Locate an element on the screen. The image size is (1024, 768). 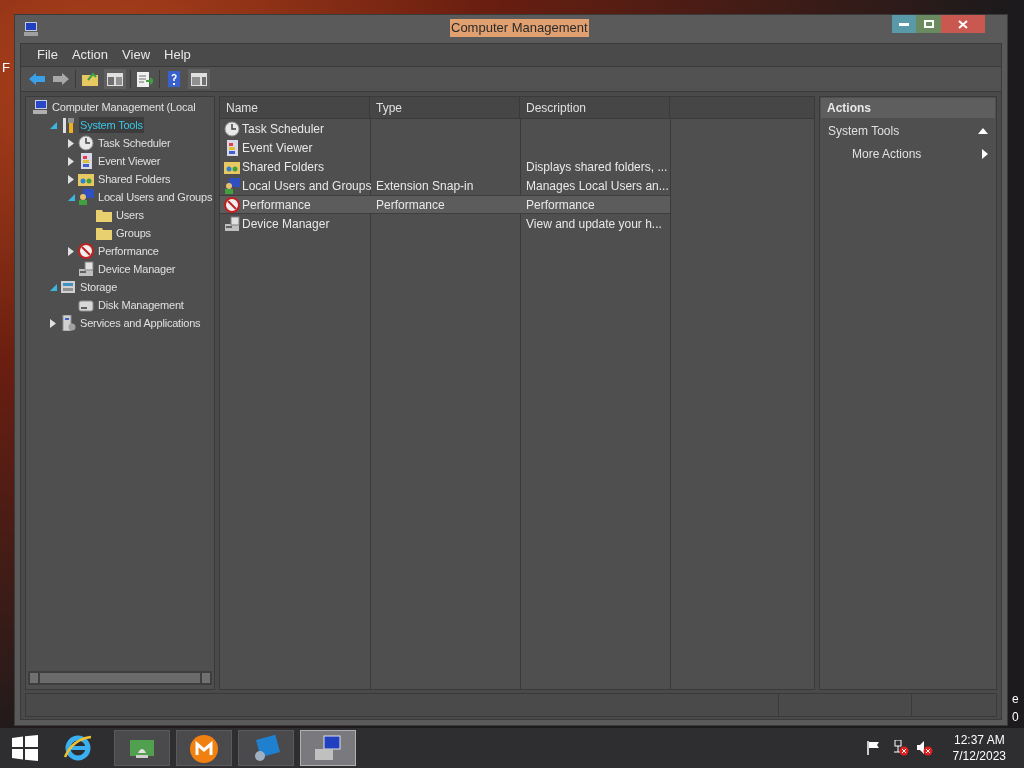
desktop-text: F is located at coordinates (6, 68).